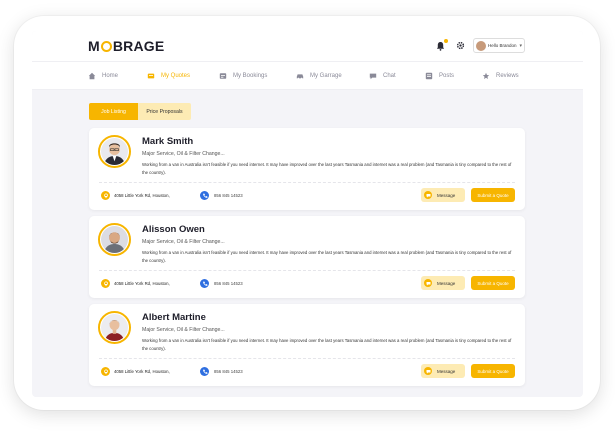  What do you see at coordinates (373, 76) in the screenshot?
I see `chat-icon` at bounding box center [373, 76].